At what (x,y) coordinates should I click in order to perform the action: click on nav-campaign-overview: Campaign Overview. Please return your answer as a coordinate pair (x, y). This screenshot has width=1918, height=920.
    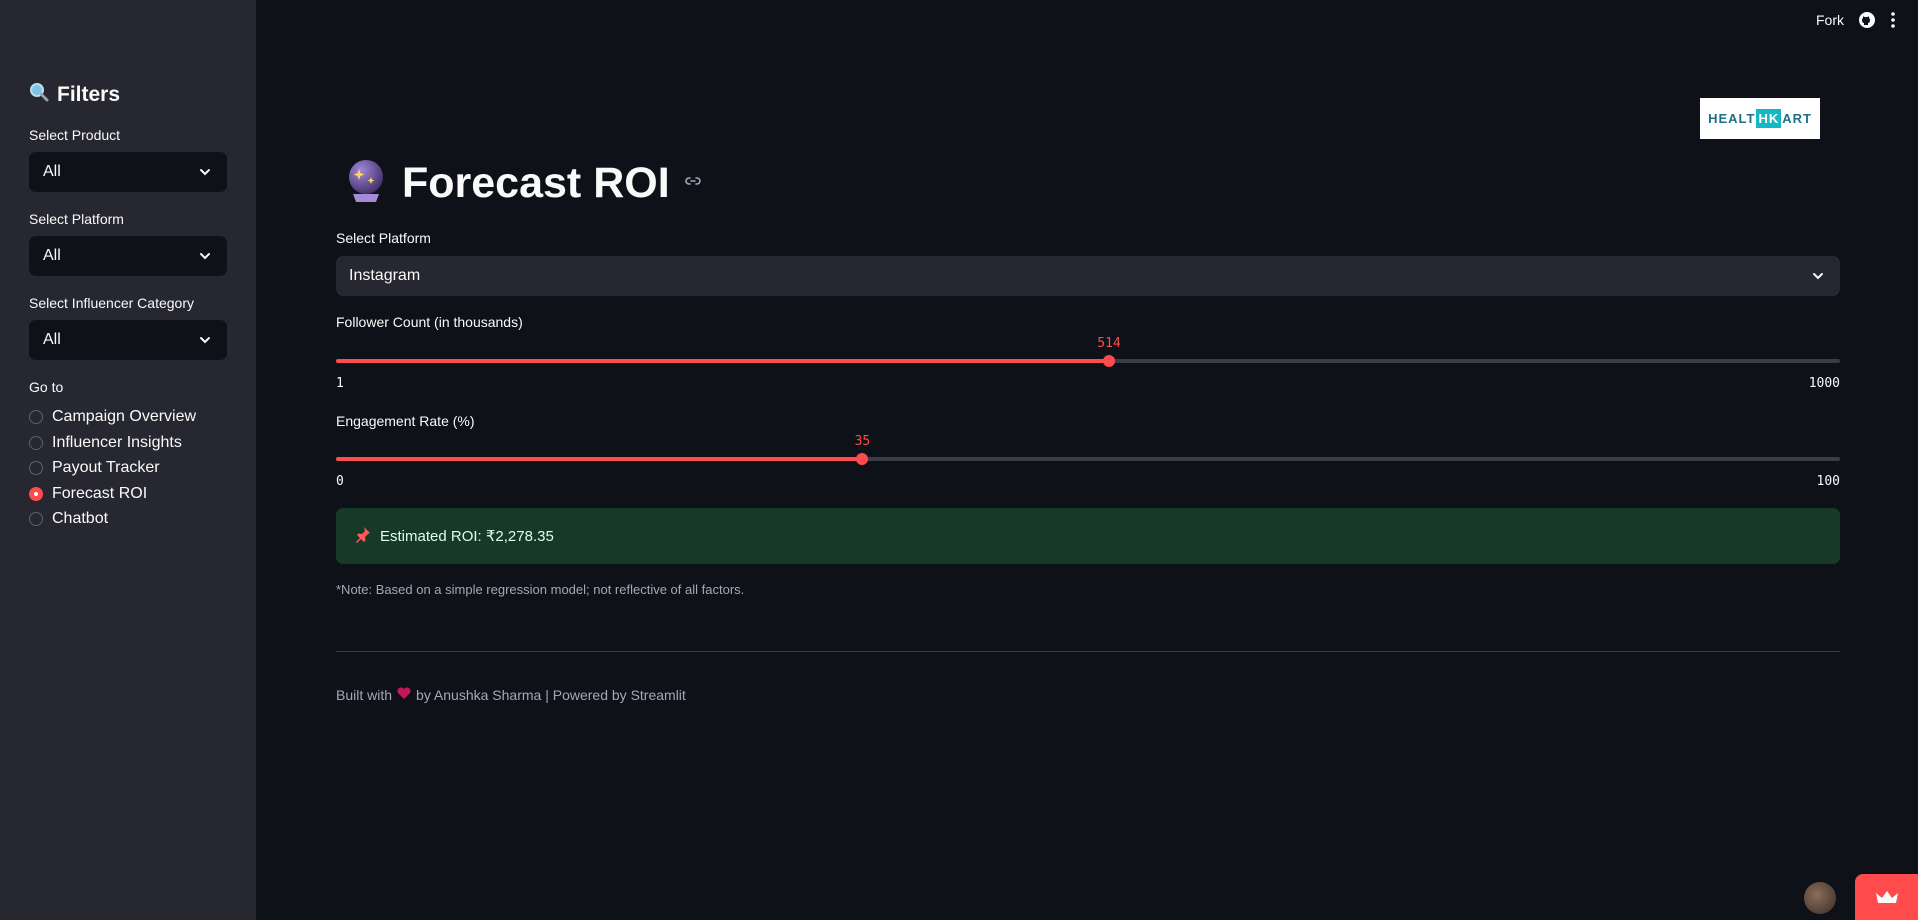
    Looking at the image, I should click on (112, 417).